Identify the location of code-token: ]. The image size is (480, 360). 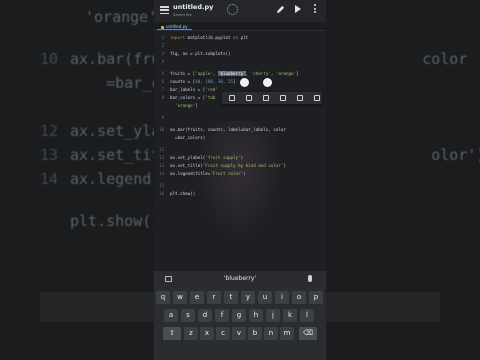
(196, 105).